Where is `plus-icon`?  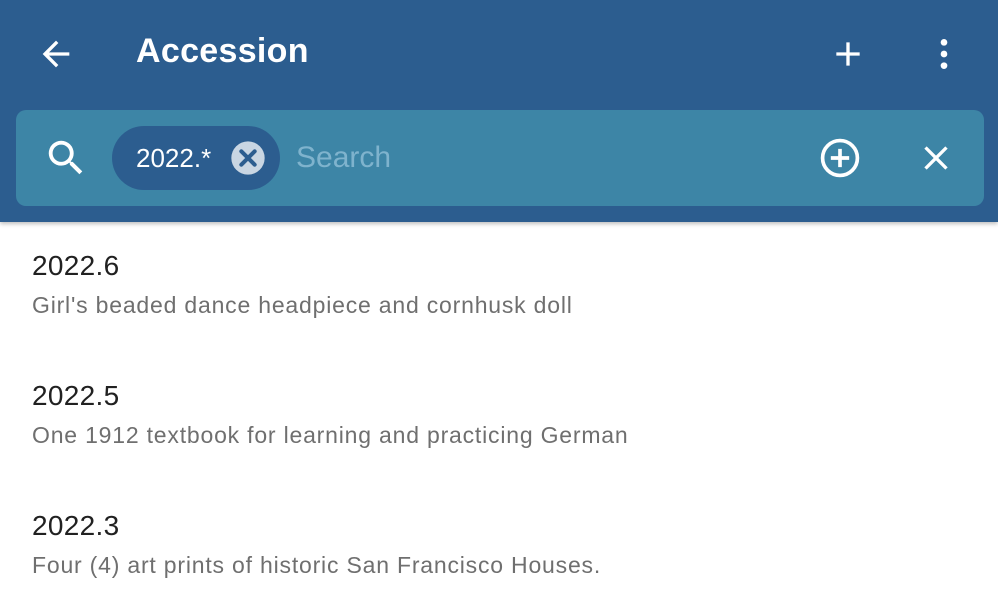 plus-icon is located at coordinates (848, 54).